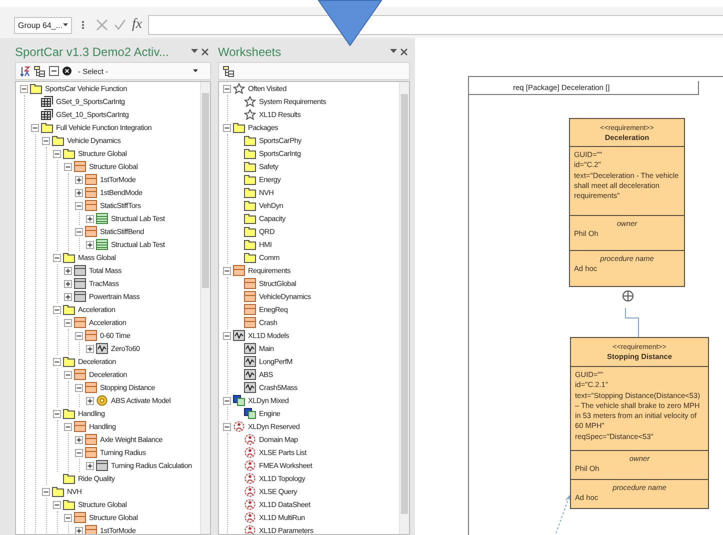 Image resolution: width=723 pixels, height=535 pixels. What do you see at coordinates (67, 71) in the screenshot?
I see `circle-icon` at bounding box center [67, 71].